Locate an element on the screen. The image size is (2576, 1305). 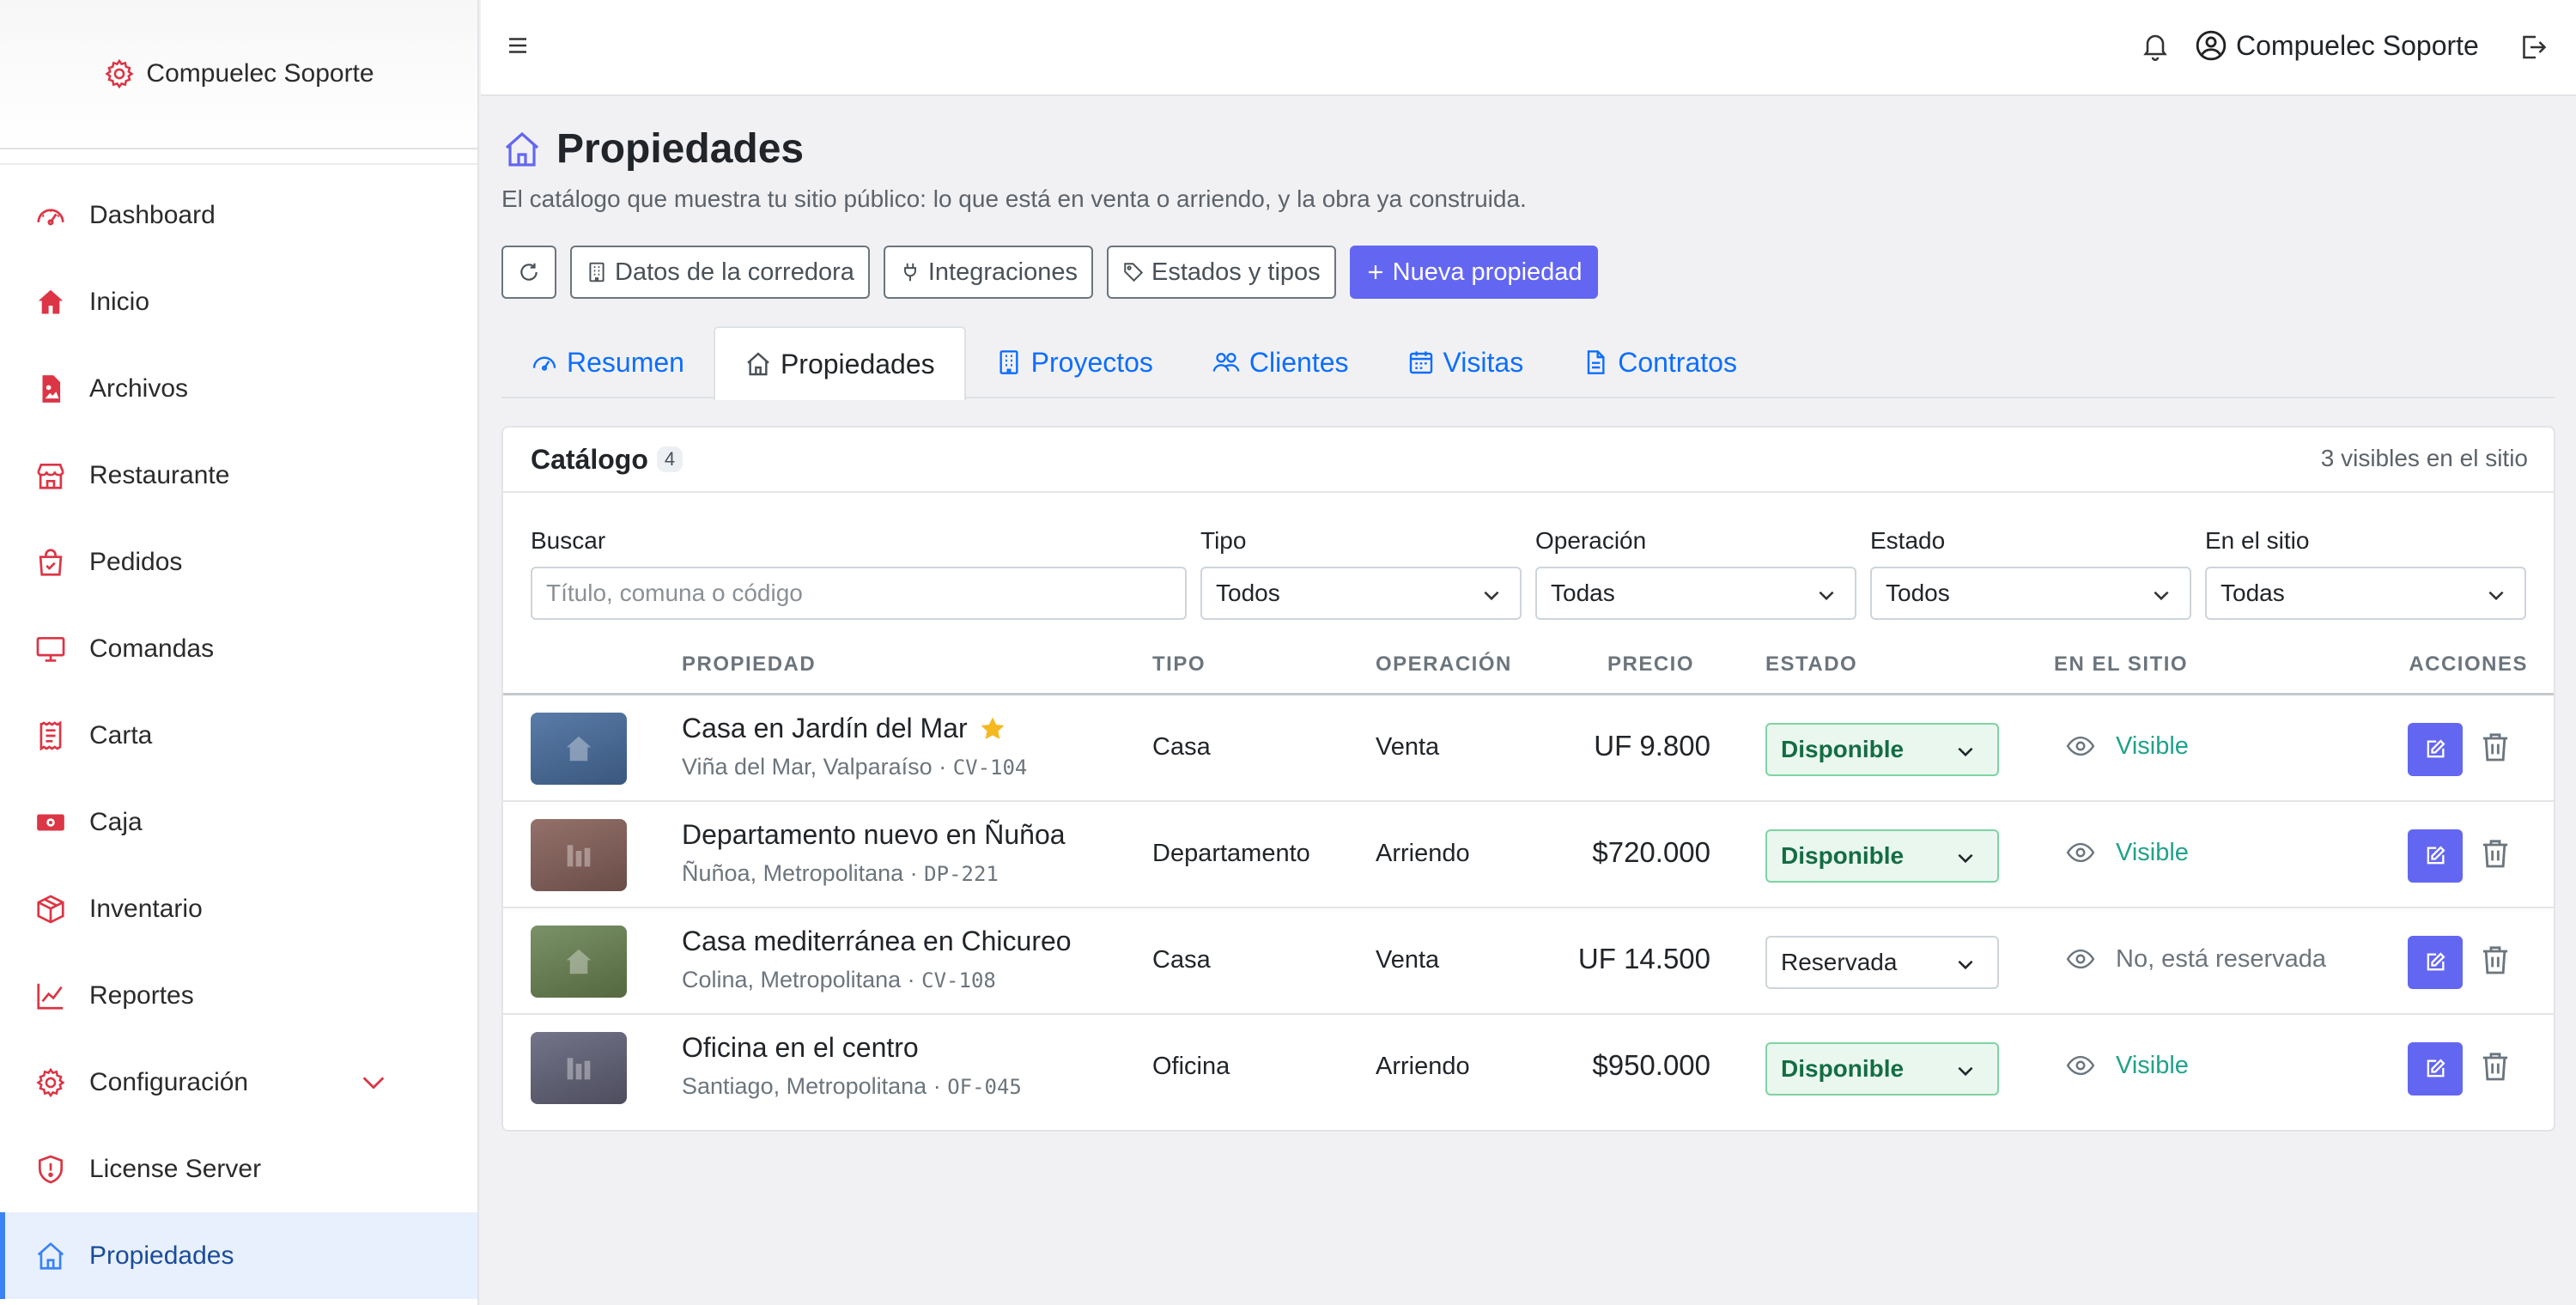
sidebar-item-inicio: Inicio is located at coordinates (239, 301).